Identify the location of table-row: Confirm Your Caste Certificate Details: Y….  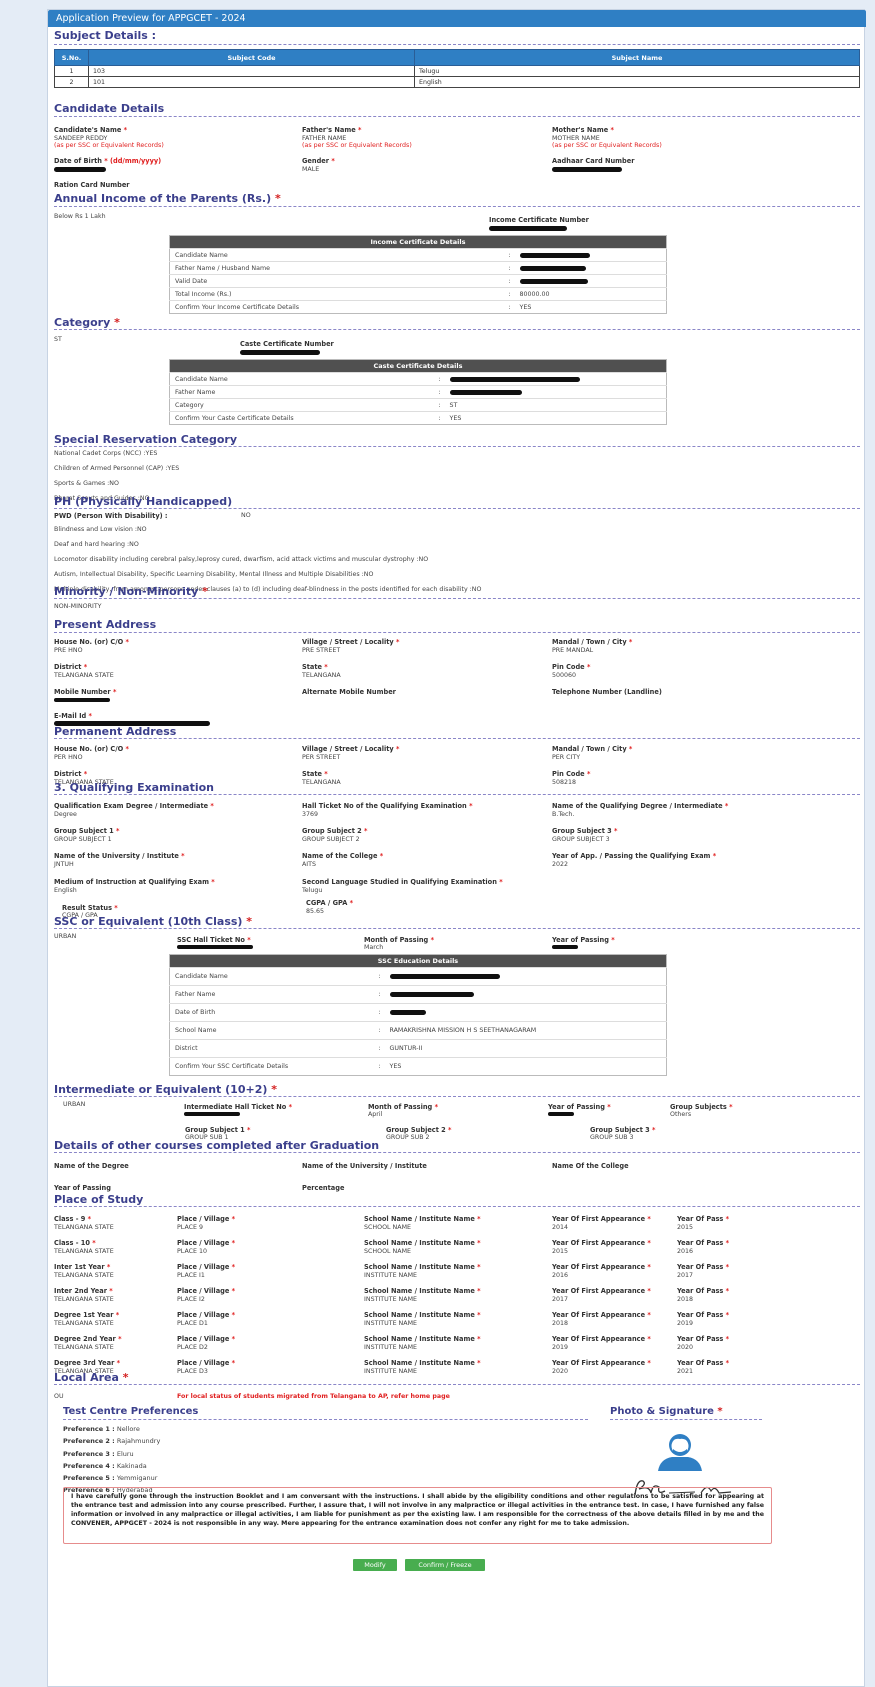
(418, 418).